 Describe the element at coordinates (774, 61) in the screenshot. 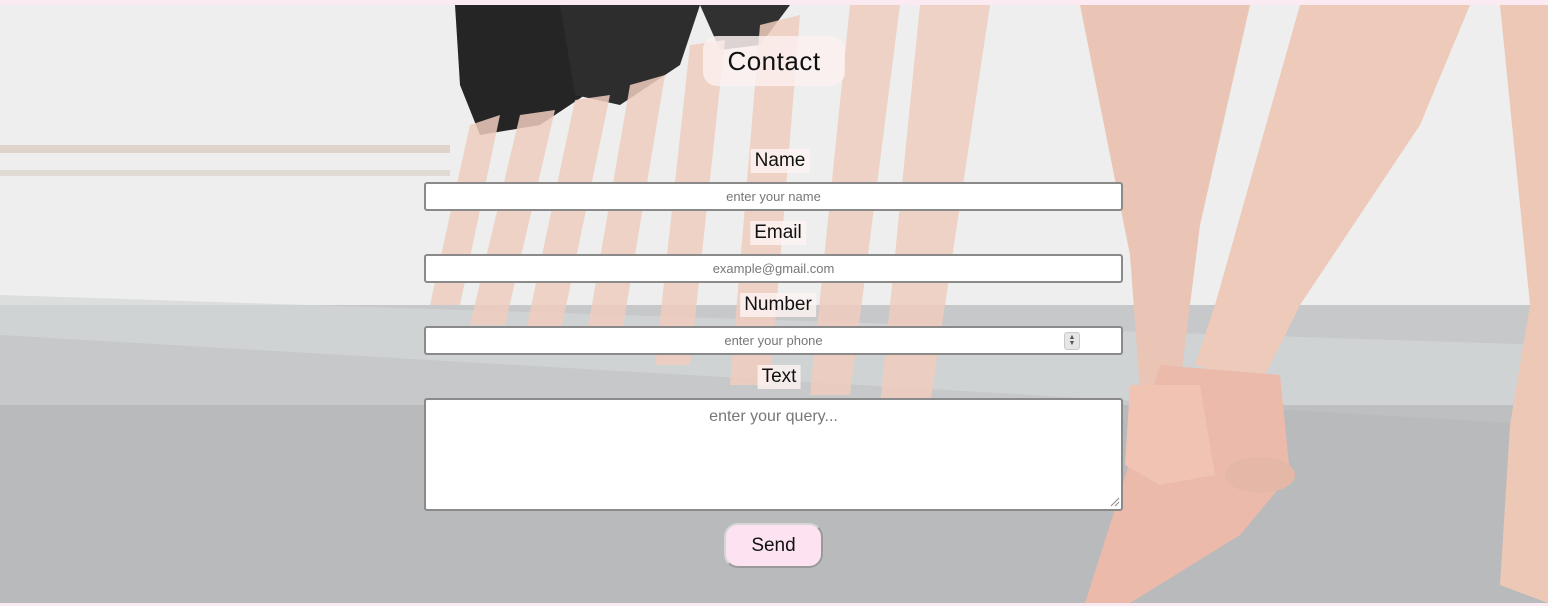

I see `page-title: Contact` at that location.